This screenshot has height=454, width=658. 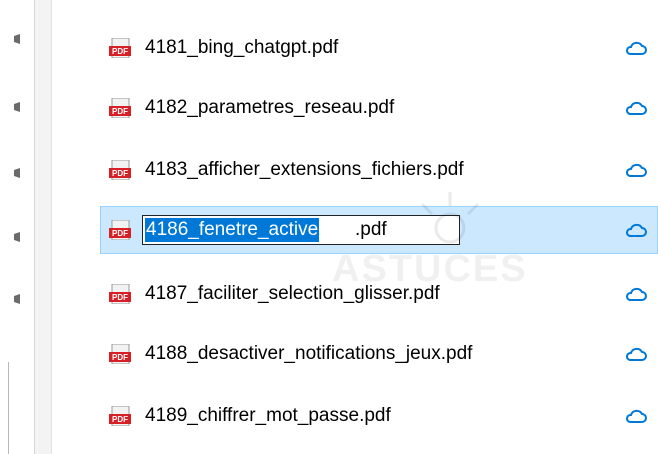 I want to click on file-row-selected: PDF 4186_fenetre_active .pdf, so click(x=379, y=230).